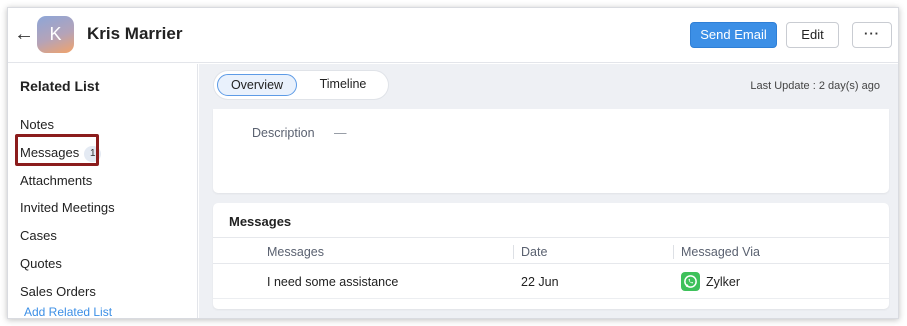 The height and width of the screenshot is (326, 907). What do you see at coordinates (301, 85) in the screenshot?
I see `view-tabs: Overview Timeline` at bounding box center [301, 85].